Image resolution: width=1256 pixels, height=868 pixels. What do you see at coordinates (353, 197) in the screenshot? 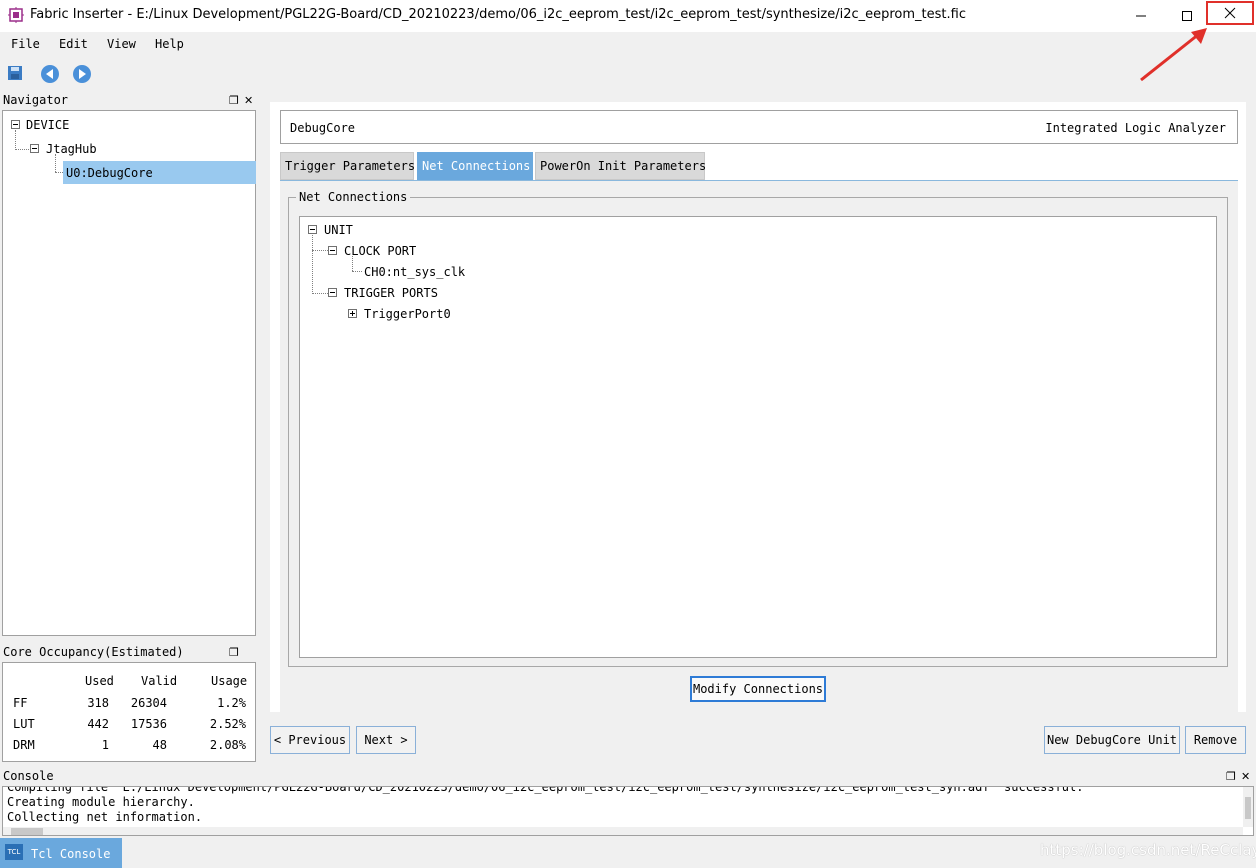
I see `group-label: Net Connections` at bounding box center [353, 197].